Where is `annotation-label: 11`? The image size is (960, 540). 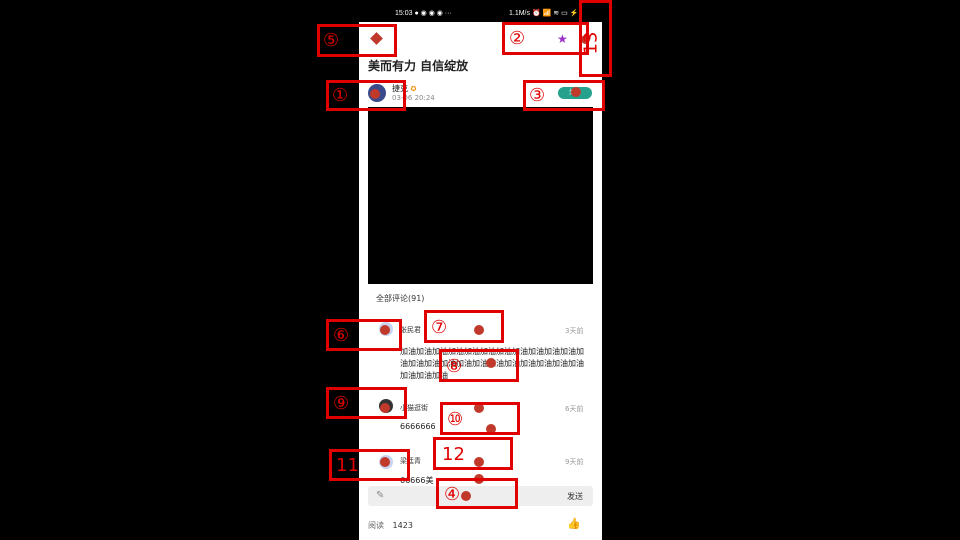 annotation-label: 11 is located at coordinates (347, 465).